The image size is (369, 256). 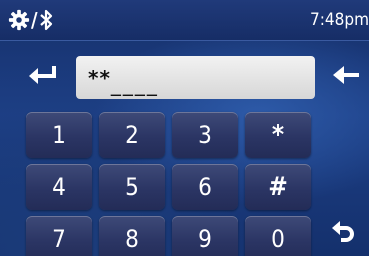 What do you see at coordinates (43, 74) in the screenshot?
I see `return-arrow-icon` at bounding box center [43, 74].